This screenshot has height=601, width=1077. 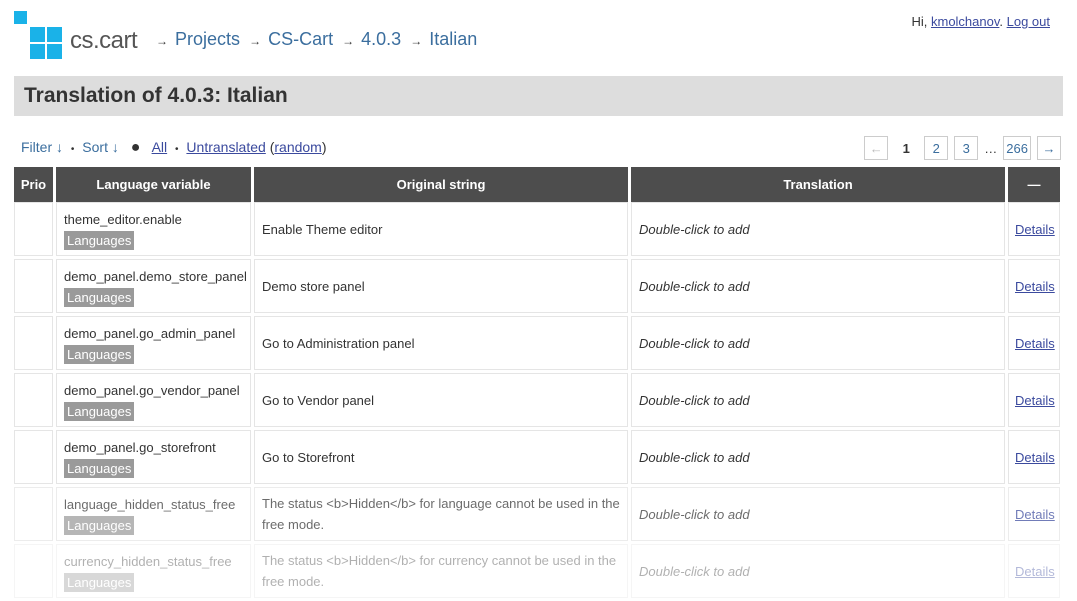 What do you see at coordinates (453, 39) in the screenshot?
I see `breadcrumb-language: Italian` at bounding box center [453, 39].